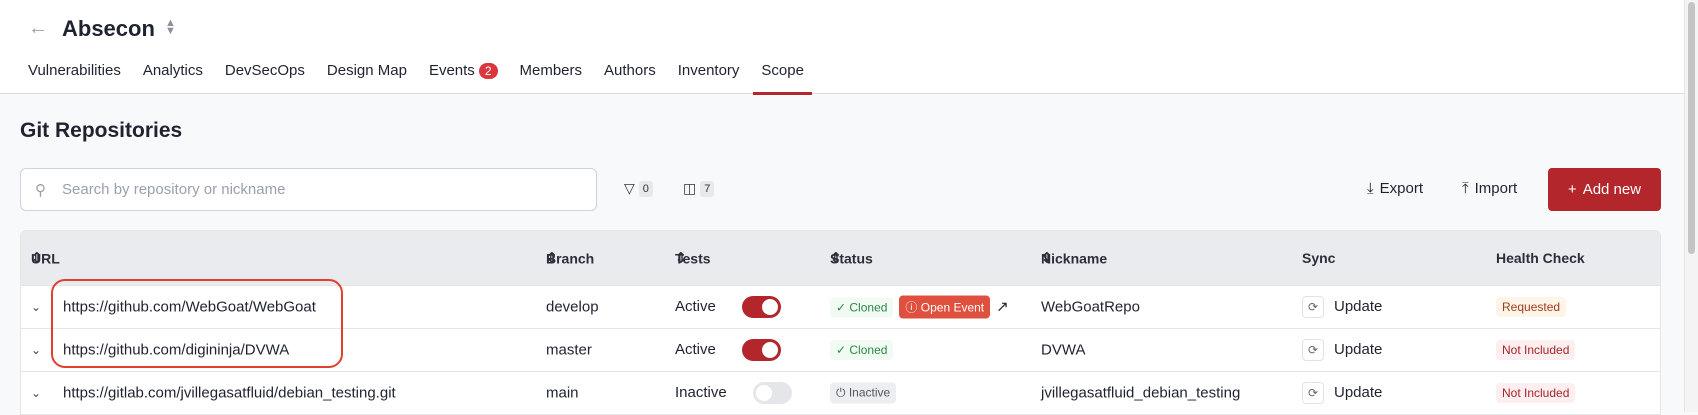  Describe the element at coordinates (630, 78) in the screenshot. I see `tab-authors: Authors` at that location.